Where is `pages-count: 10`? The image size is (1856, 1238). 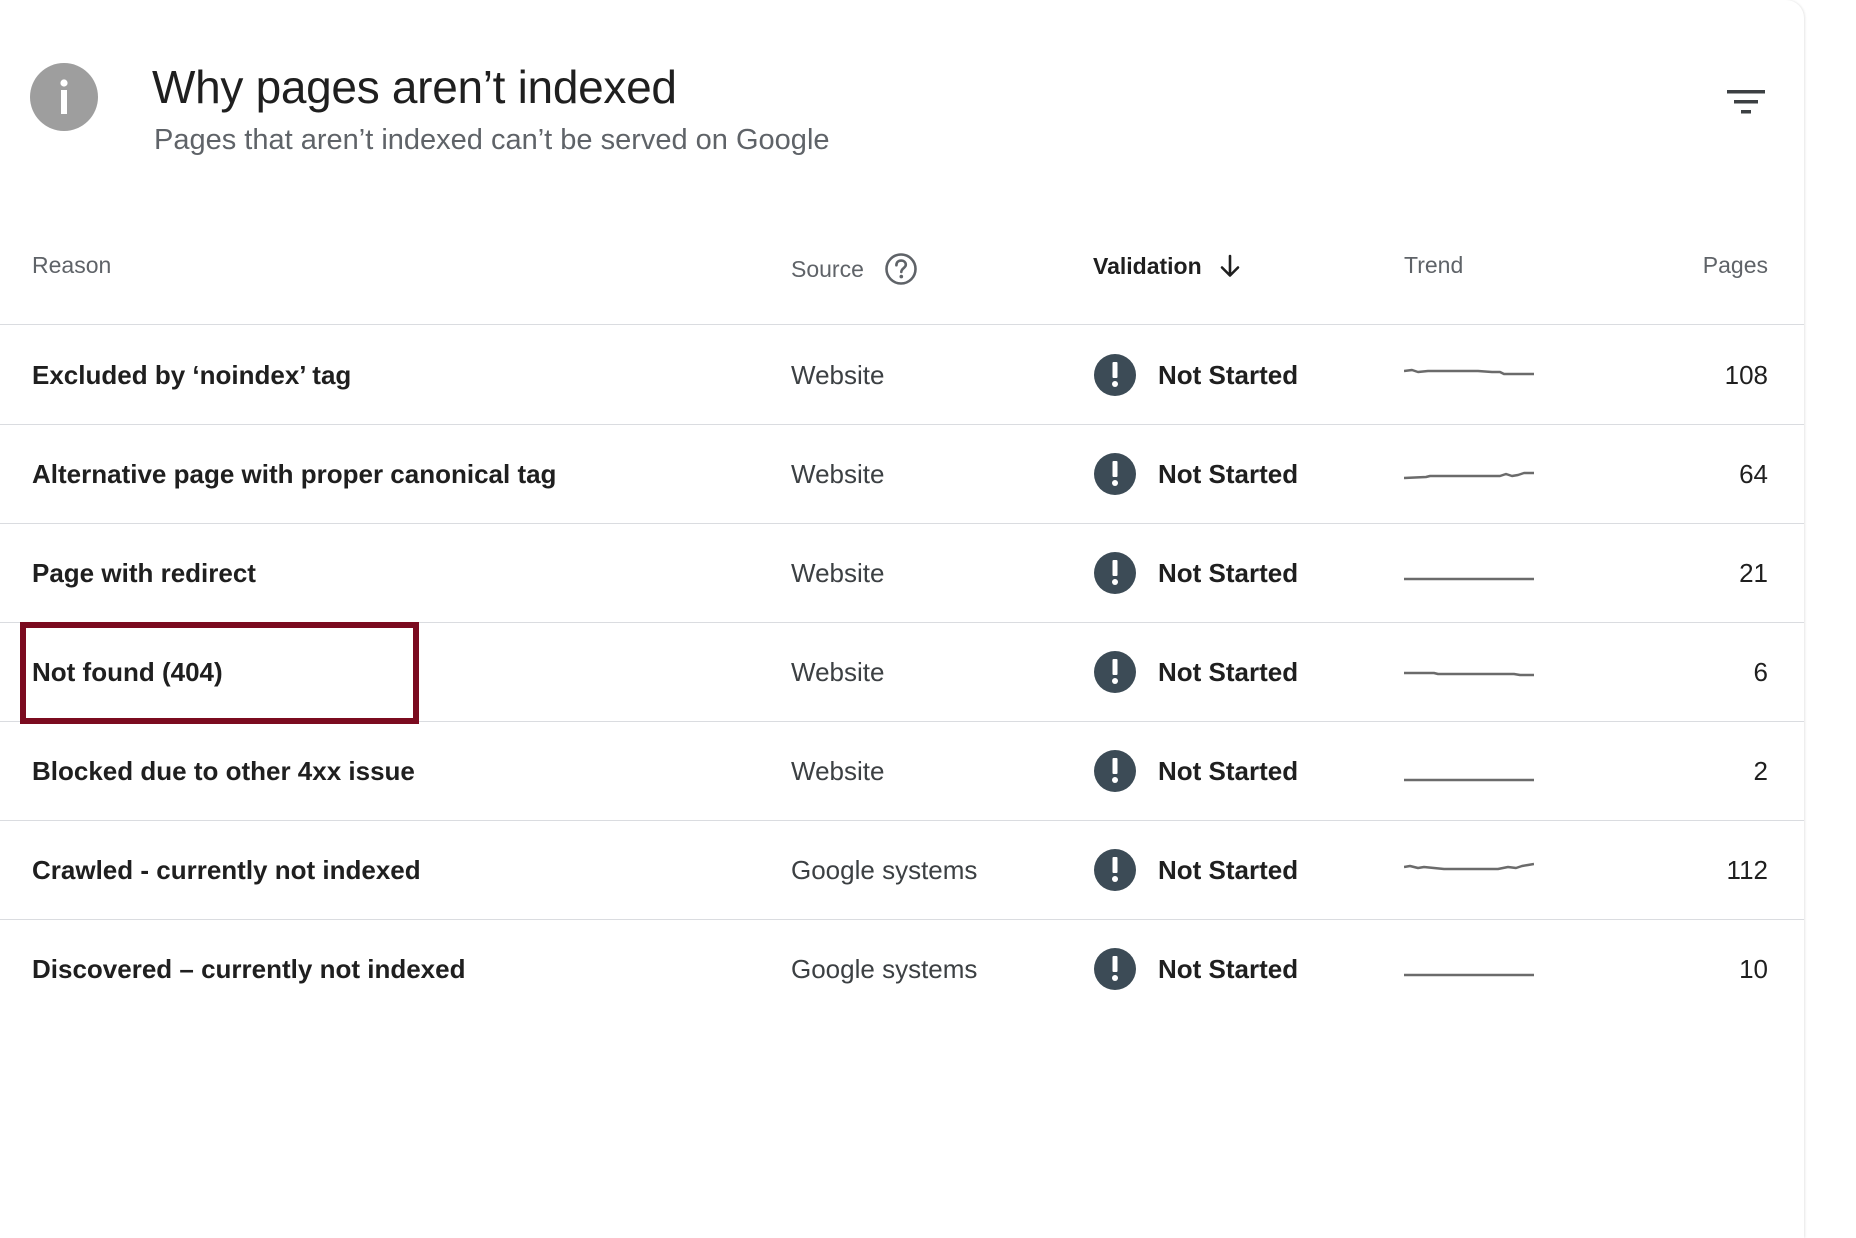 pages-count: 10 is located at coordinates (1753, 968).